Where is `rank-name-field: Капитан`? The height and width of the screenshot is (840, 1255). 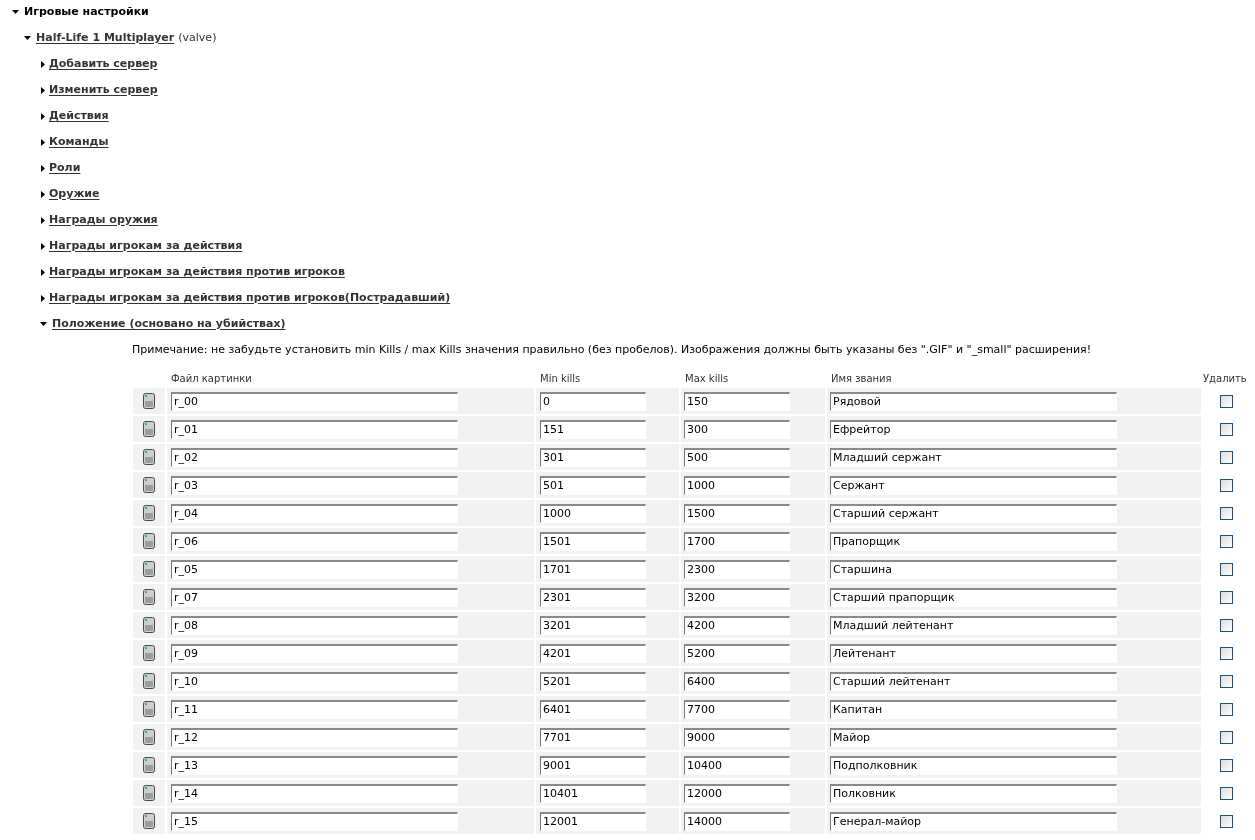 rank-name-field: Капитан is located at coordinates (973, 709).